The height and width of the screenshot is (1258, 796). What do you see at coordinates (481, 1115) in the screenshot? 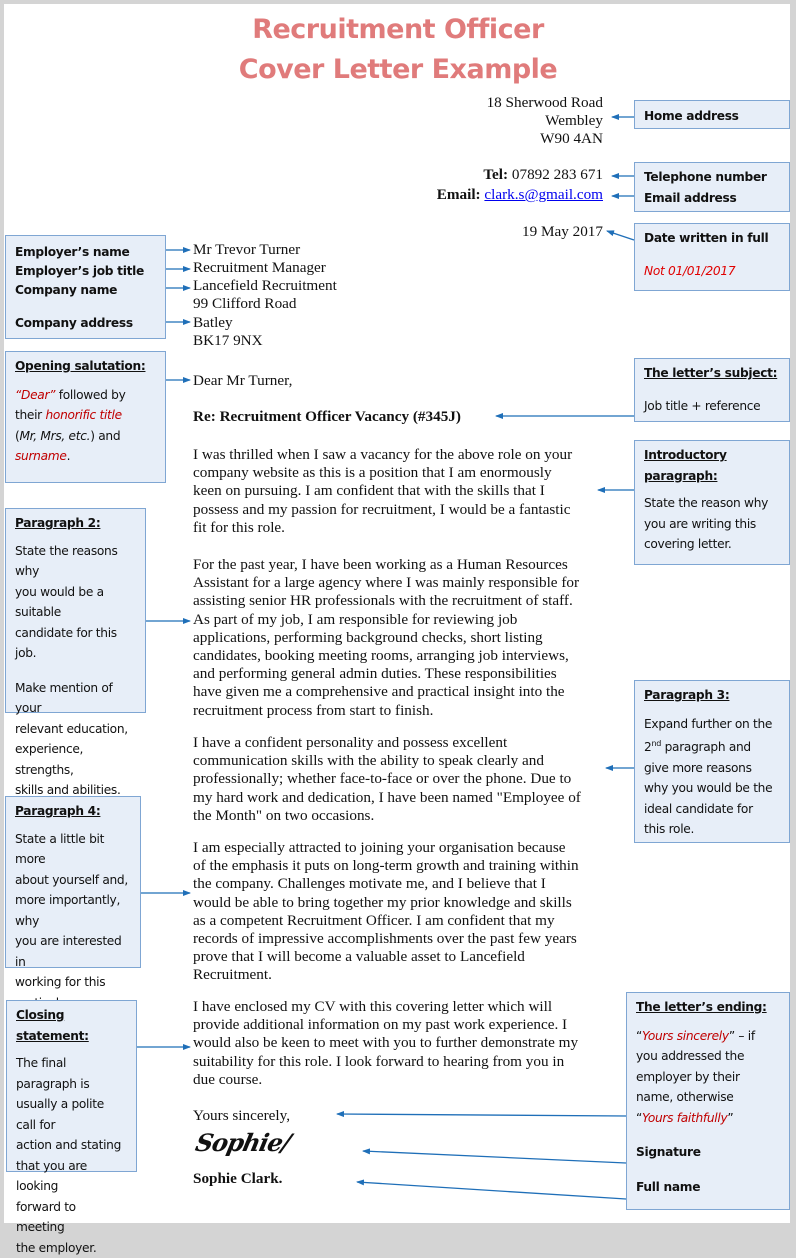
I see `arrow-closing-phrase` at bounding box center [481, 1115].